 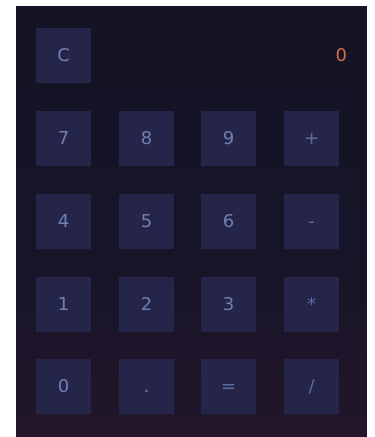 What do you see at coordinates (63, 386) in the screenshot?
I see `key-0: 0` at bounding box center [63, 386].